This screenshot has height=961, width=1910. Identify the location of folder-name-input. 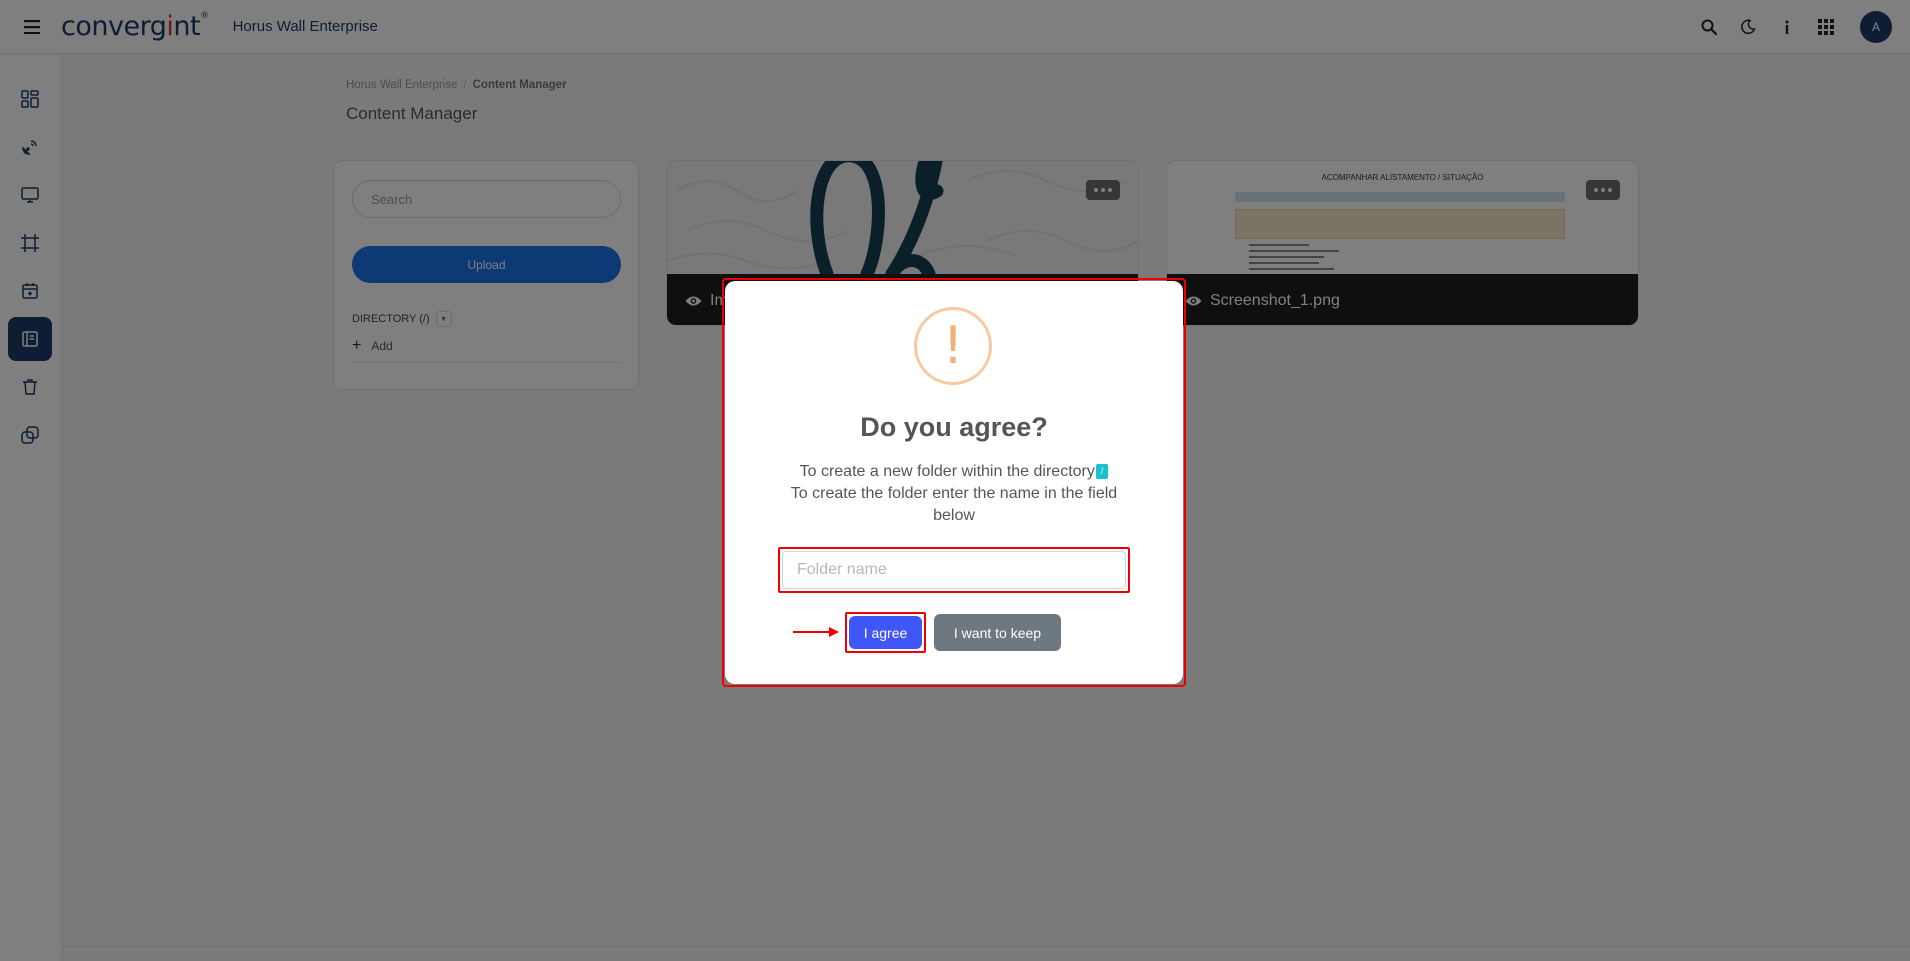
(954, 570).